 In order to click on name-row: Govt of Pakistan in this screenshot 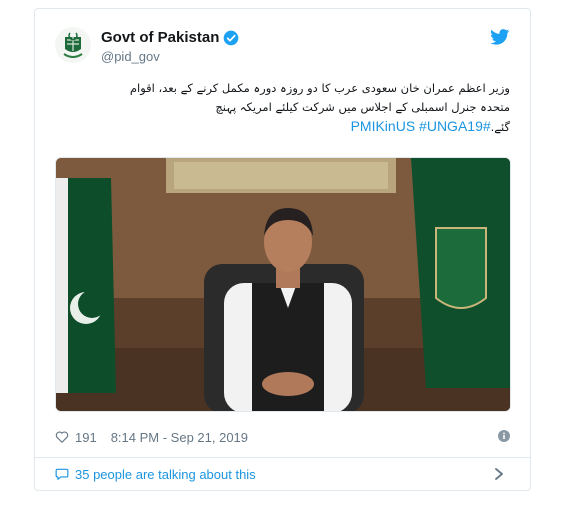, I will do `click(170, 37)`.